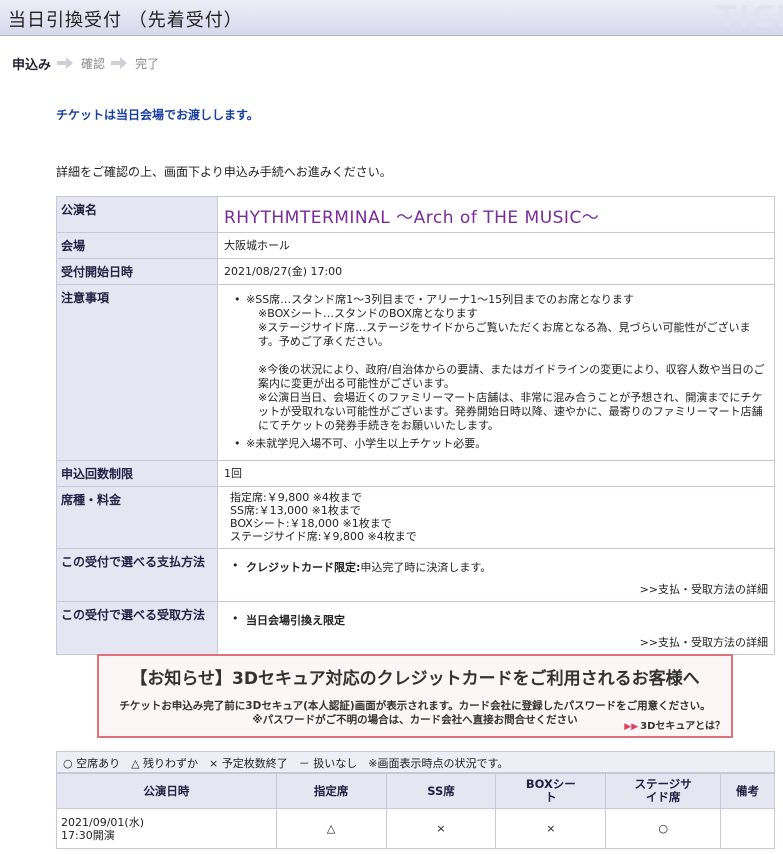 Image resolution: width=783 pixels, height=854 pixels. Describe the element at coordinates (500, 444) in the screenshot. I see `notes-item: ※未就学児入場不可、小学生以上チケット必要。` at that location.